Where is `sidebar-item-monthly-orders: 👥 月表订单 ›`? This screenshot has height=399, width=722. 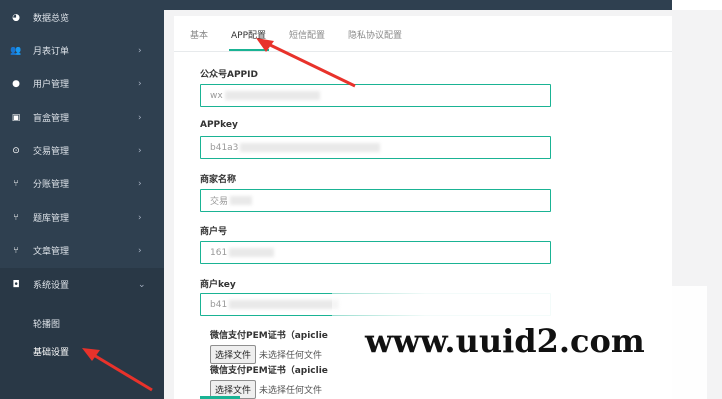
sidebar-item-monthly-orders: 👥 月表订单 › is located at coordinates (82, 50).